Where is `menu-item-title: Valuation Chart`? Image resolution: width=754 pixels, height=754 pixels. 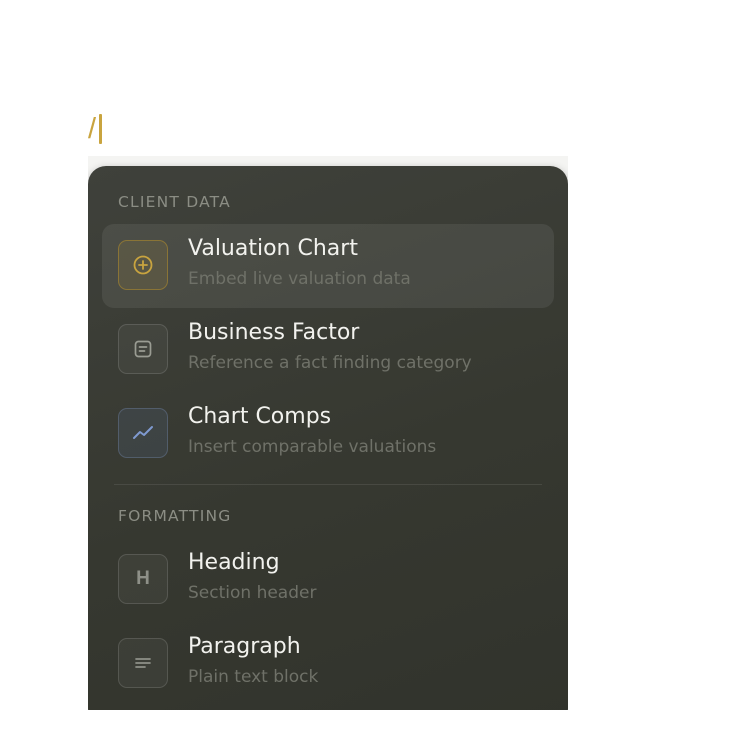
menu-item-title: Valuation Chart is located at coordinates (273, 248).